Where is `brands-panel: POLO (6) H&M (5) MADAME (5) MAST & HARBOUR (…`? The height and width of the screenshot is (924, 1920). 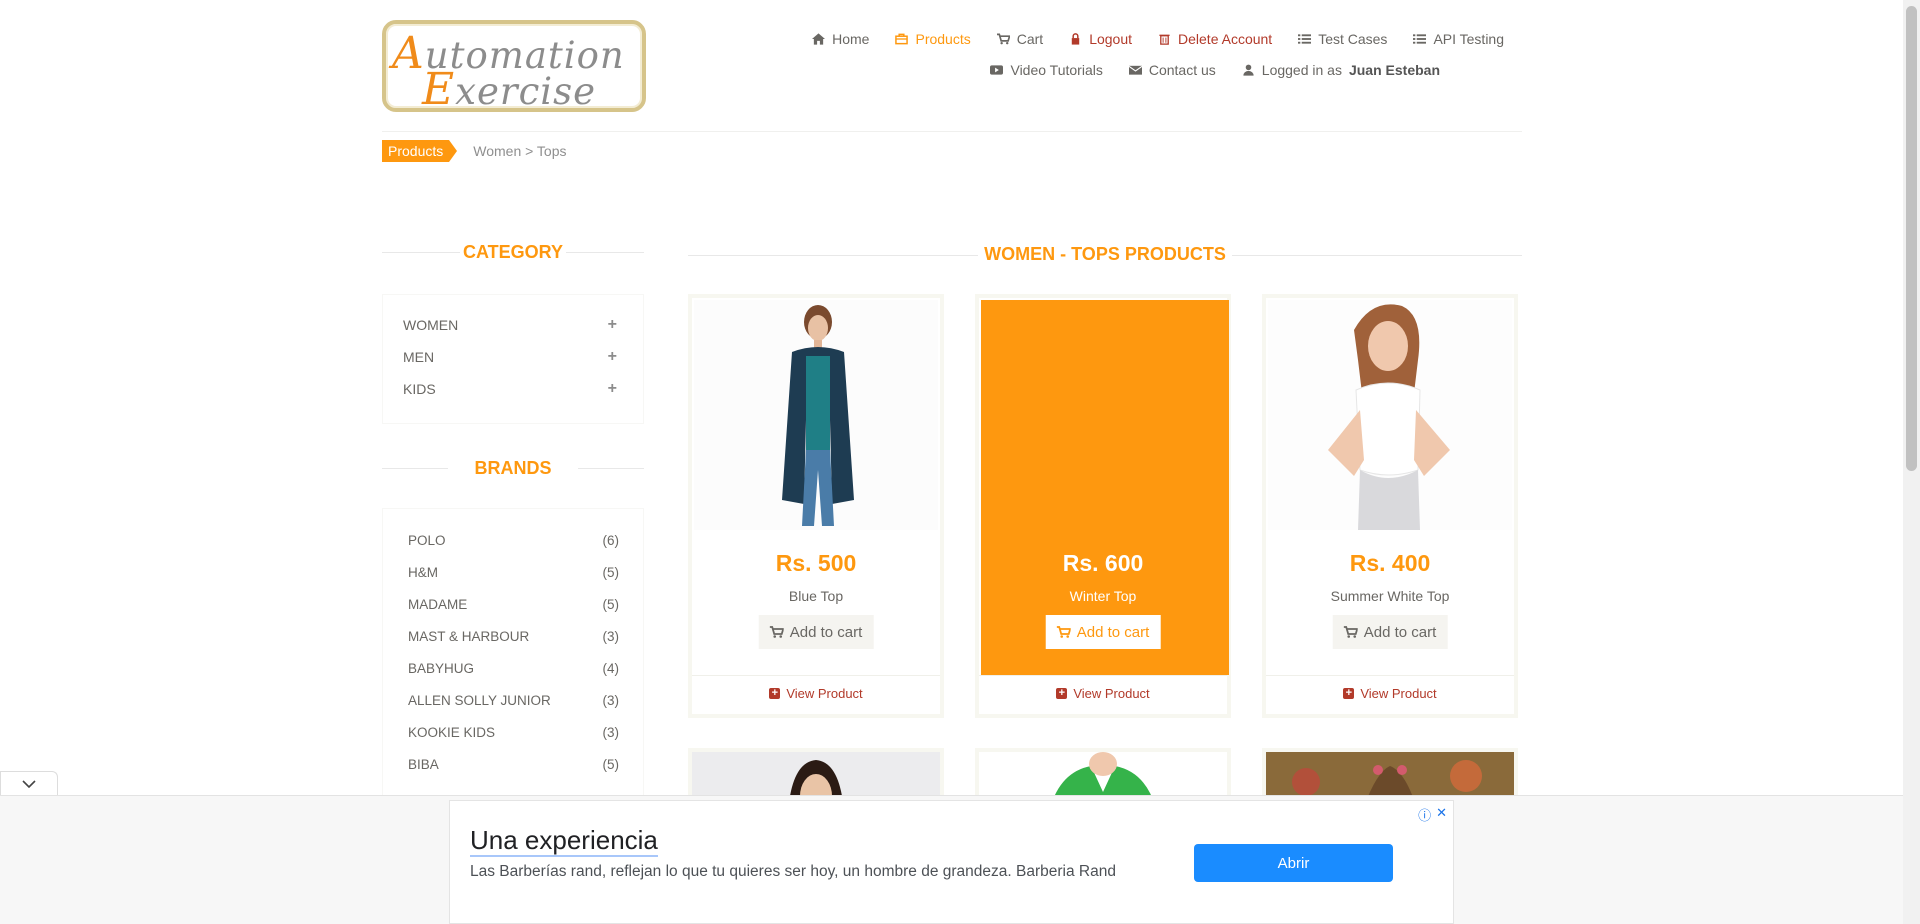 brands-panel: POLO (6) H&M (5) MADAME (5) MAST & HARBOUR (… is located at coordinates (513, 653).